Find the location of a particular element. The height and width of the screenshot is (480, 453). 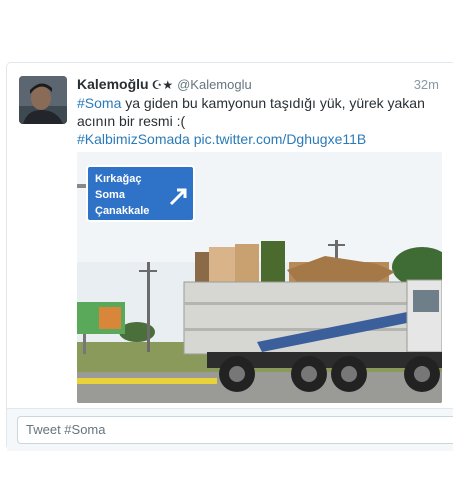

tweet-header: Kalemoğlu ☪★ @Kalemoglu 32m is located at coordinates (262, 86).